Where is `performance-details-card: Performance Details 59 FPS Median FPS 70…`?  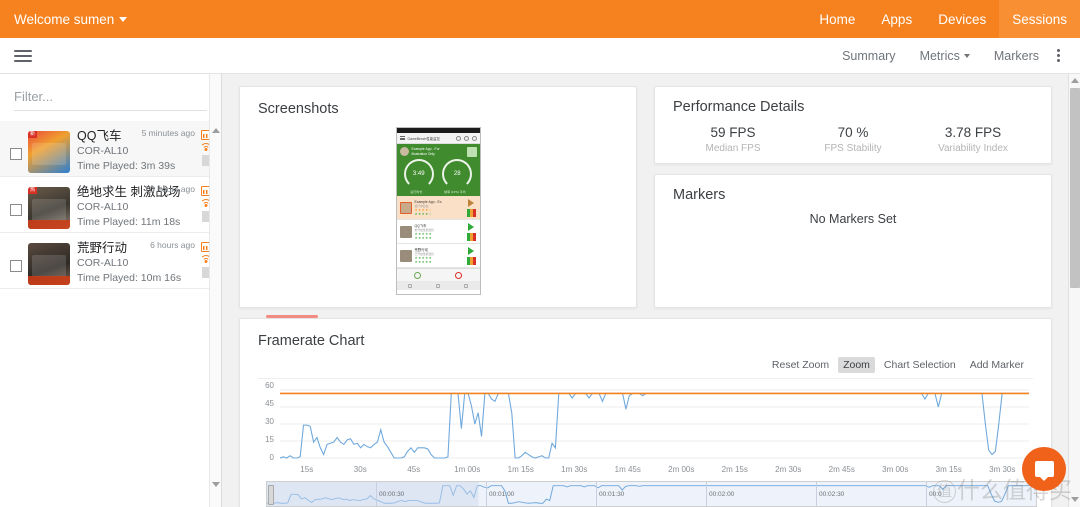 performance-details-card: Performance Details 59 FPS Median FPS 70… is located at coordinates (853, 125).